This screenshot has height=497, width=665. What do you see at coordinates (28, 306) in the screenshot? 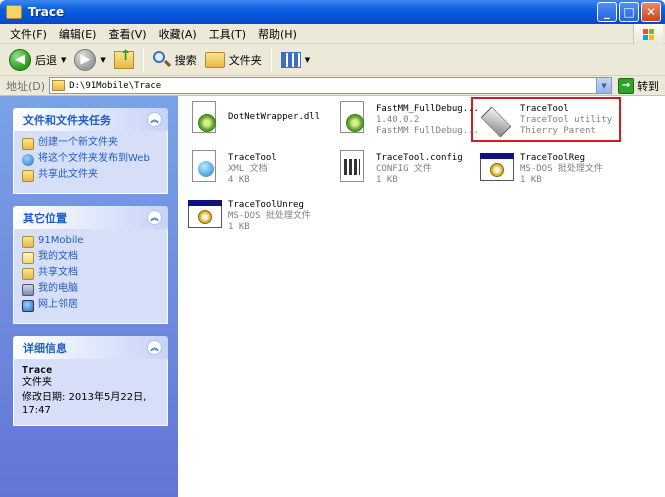
I see `network-places-icon` at bounding box center [28, 306].